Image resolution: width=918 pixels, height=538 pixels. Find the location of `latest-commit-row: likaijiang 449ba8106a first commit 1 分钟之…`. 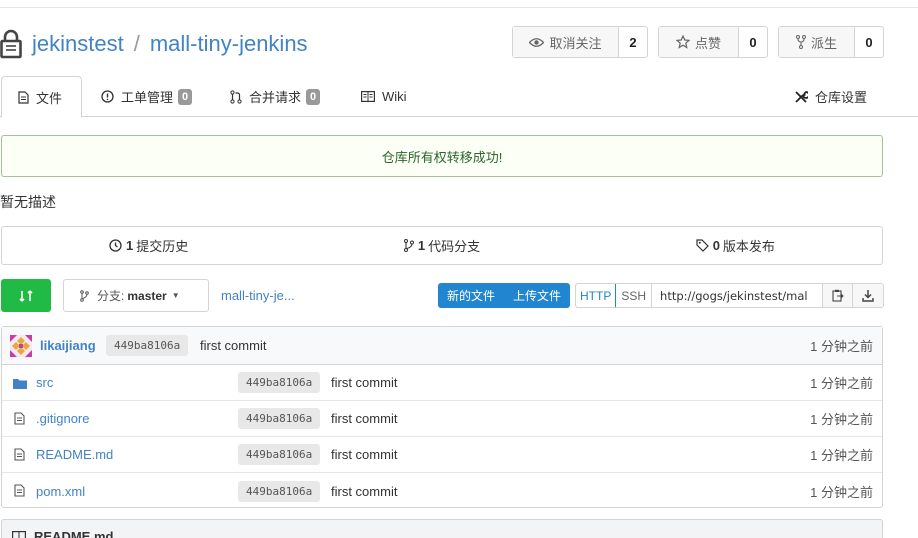

latest-commit-row: likaijiang 449ba8106a first commit 1 分钟之… is located at coordinates (442, 346).